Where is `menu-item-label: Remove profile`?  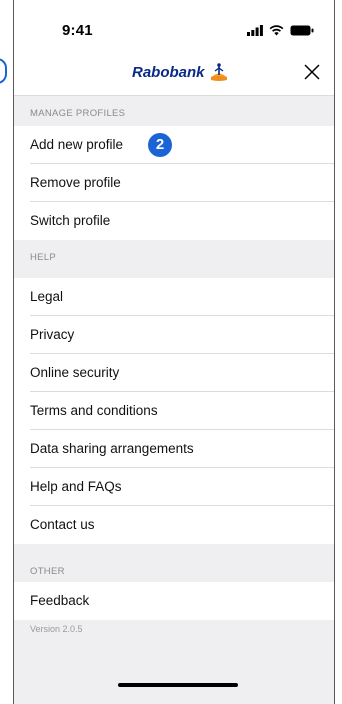 menu-item-label: Remove profile is located at coordinates (75, 182).